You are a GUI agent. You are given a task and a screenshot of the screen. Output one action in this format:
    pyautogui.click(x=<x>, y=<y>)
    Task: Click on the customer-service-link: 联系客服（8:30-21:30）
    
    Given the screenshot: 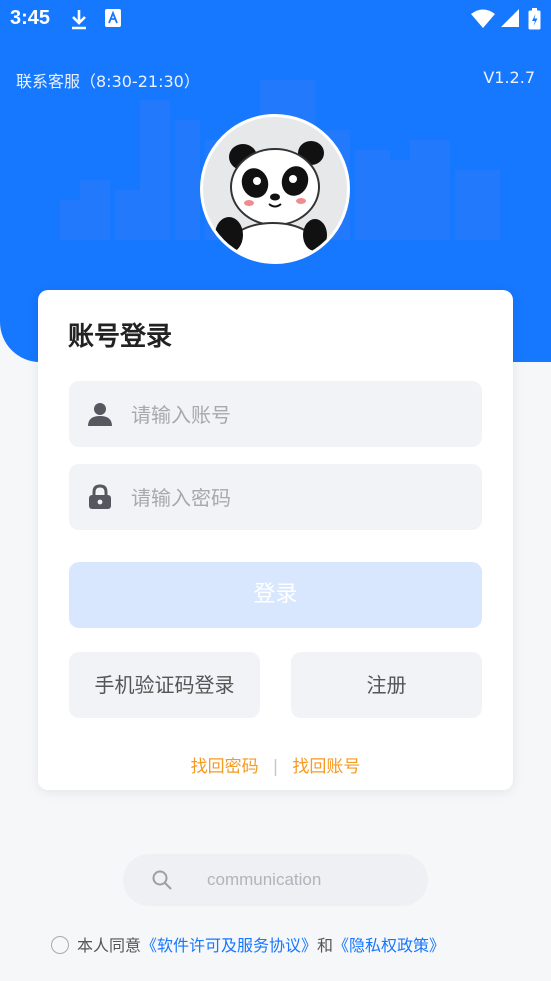 What is the action you would take?
    pyautogui.click(x=108, y=80)
    